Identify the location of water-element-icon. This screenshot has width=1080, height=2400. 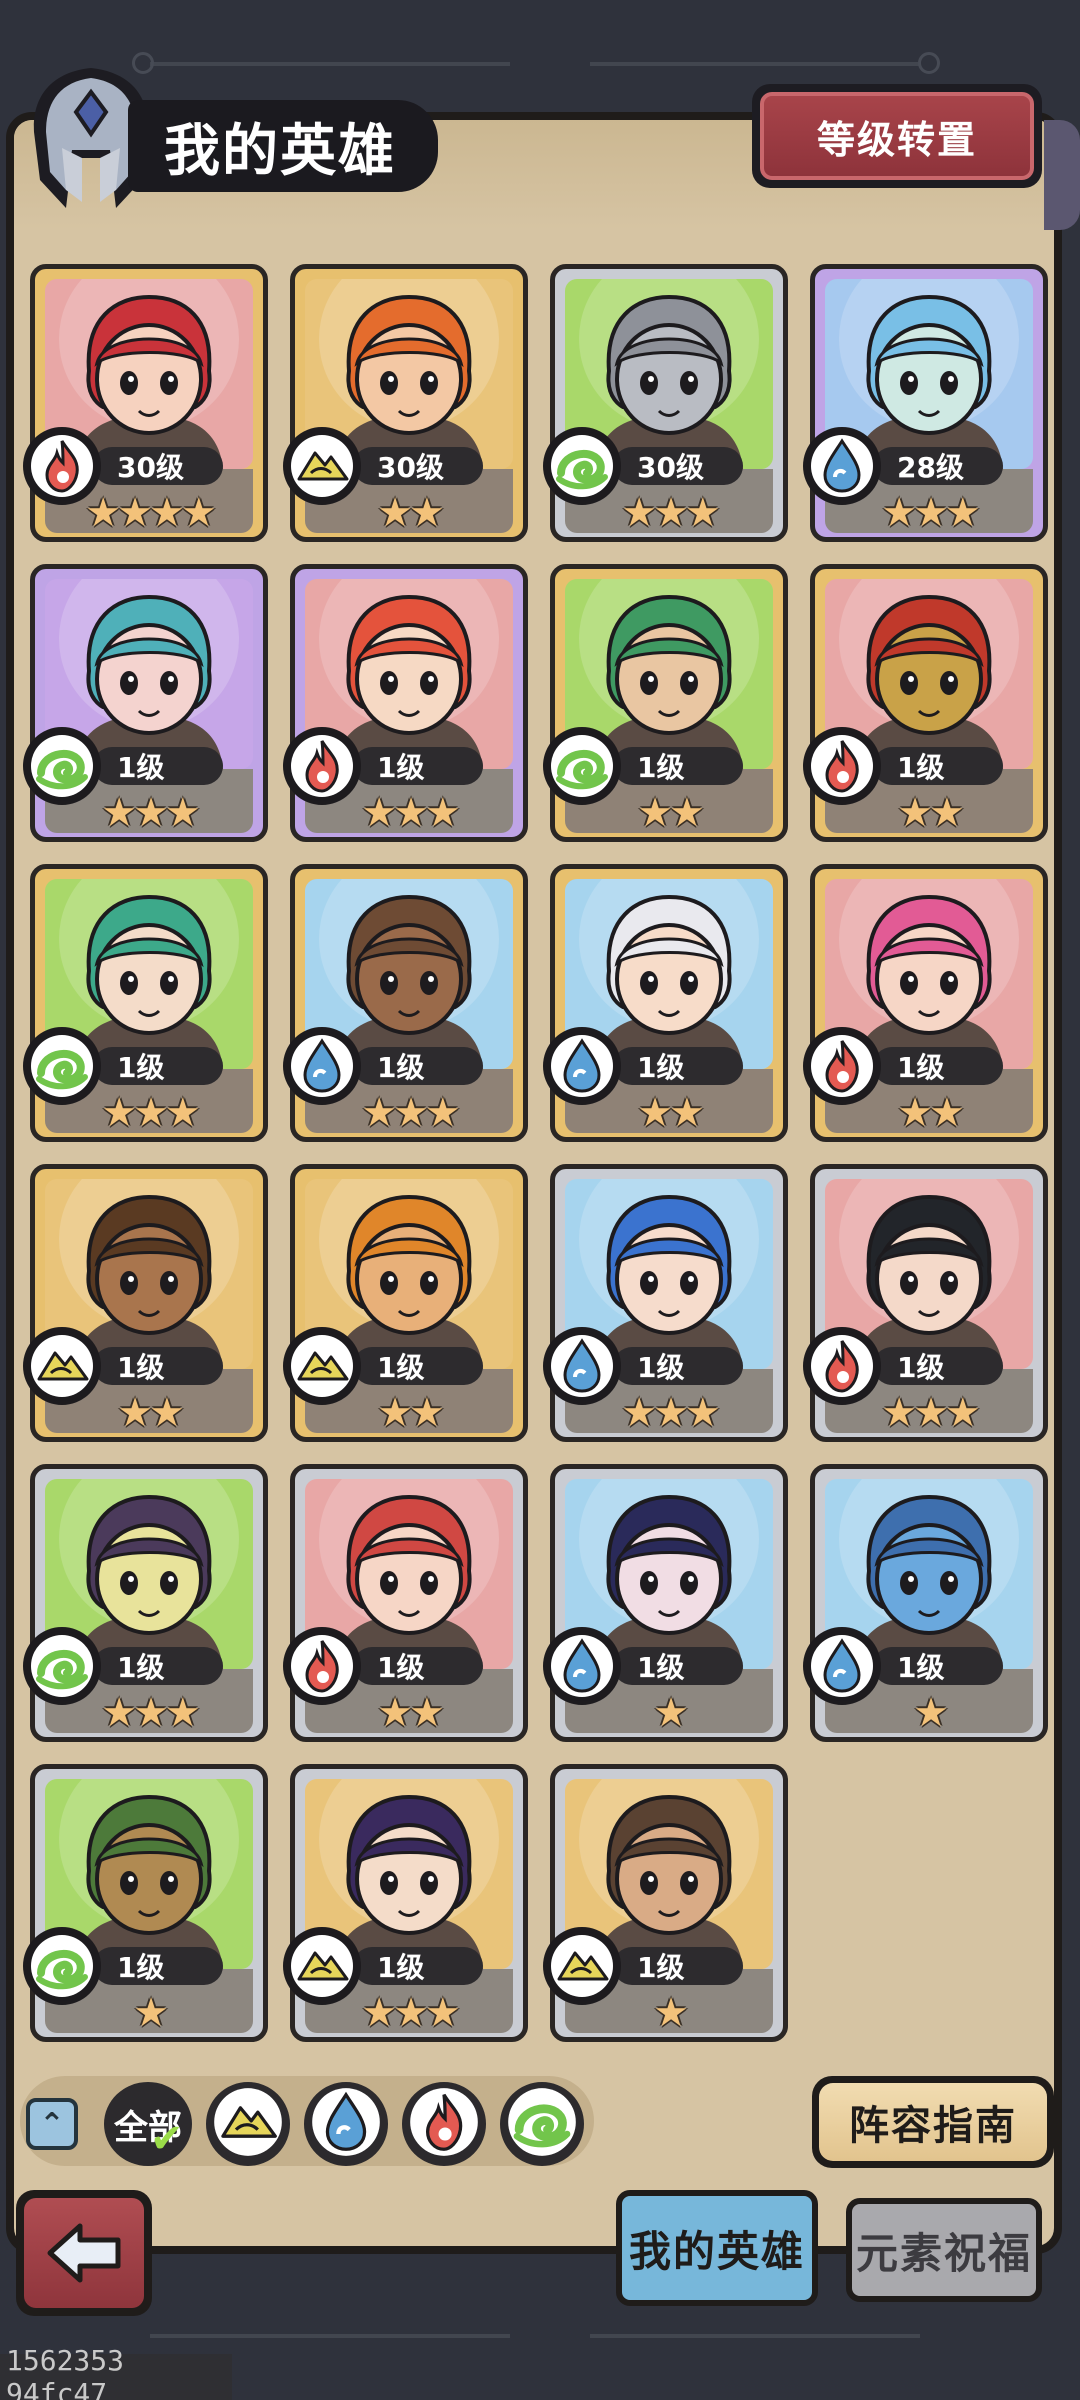
(346, 2124).